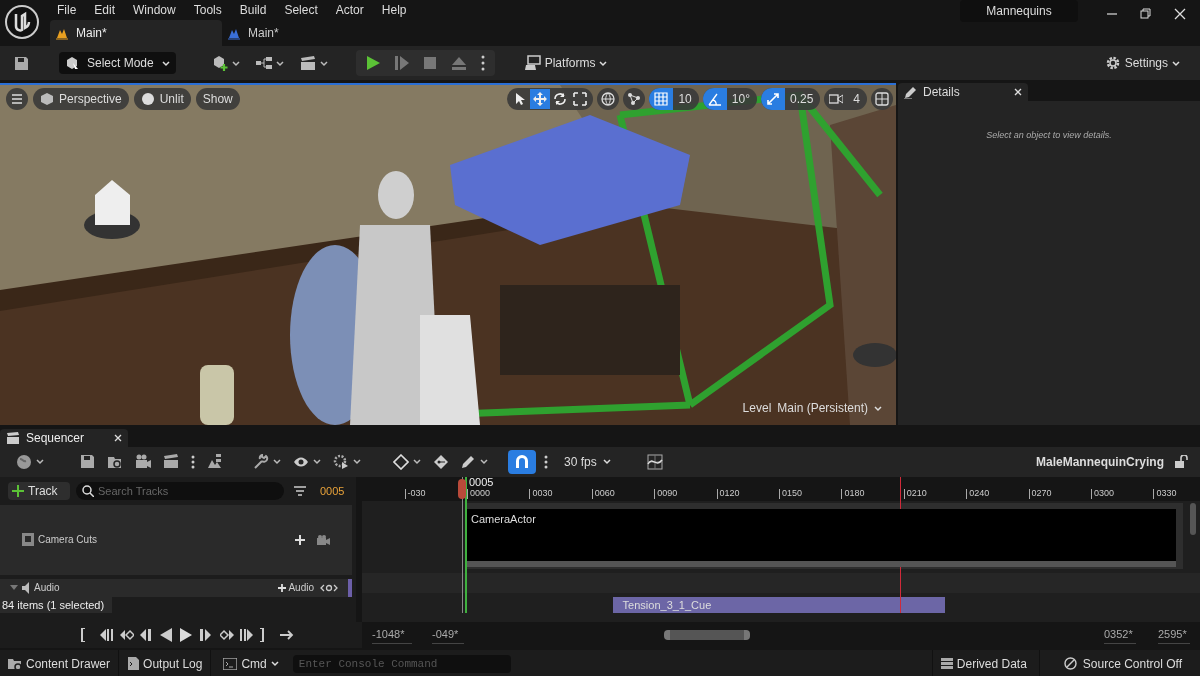  Describe the element at coordinates (845, 99) in the screenshot. I see `snap-toggle: 4` at that location.